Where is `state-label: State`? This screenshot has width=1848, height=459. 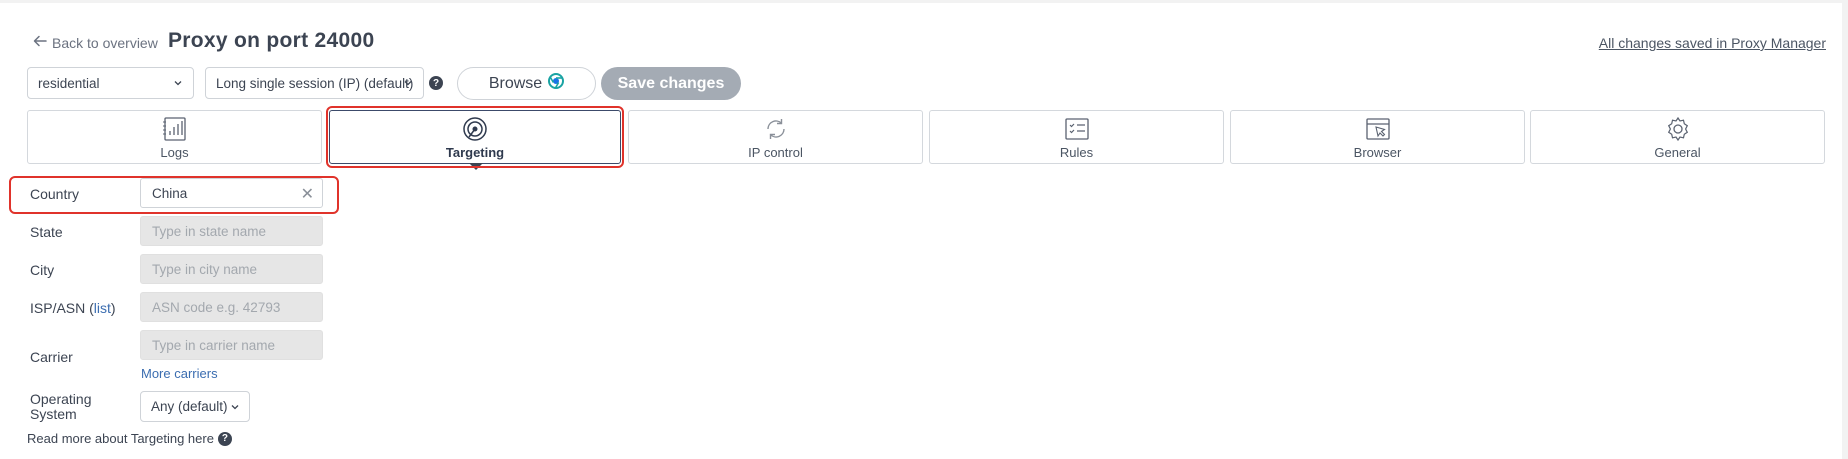
state-label: State is located at coordinates (46, 232).